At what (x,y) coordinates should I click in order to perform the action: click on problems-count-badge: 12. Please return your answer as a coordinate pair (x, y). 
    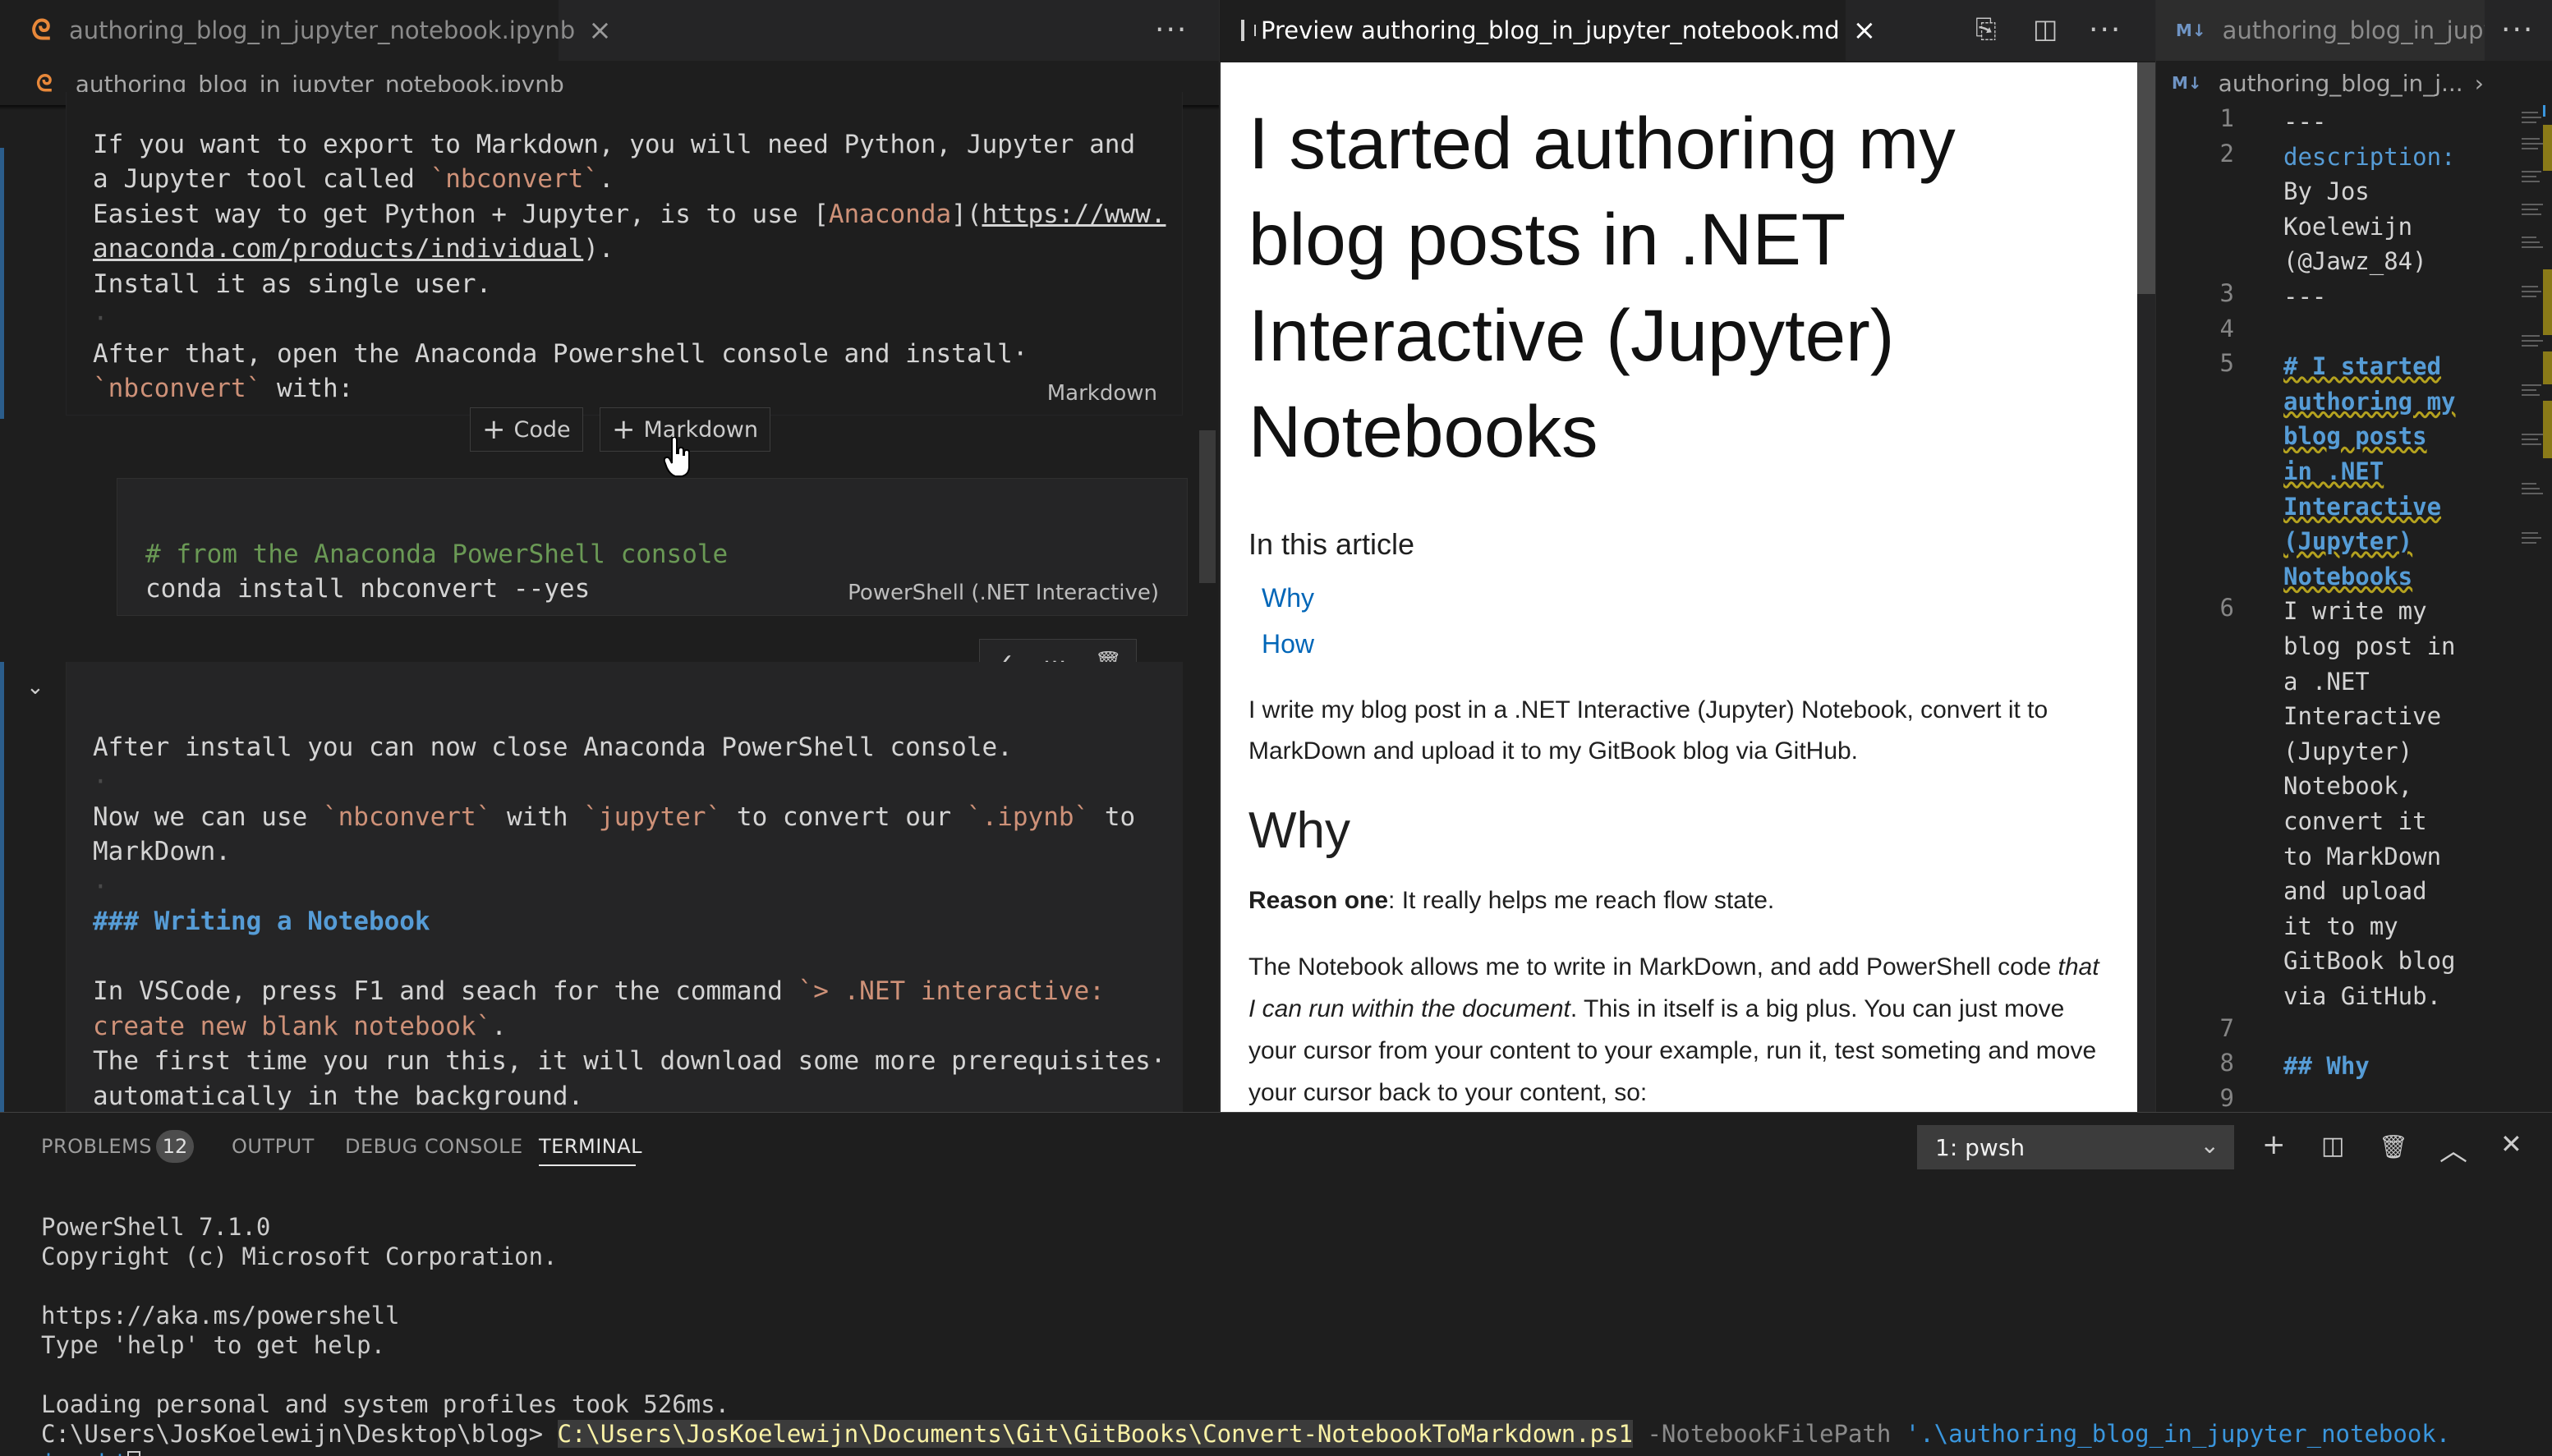
    Looking at the image, I should click on (175, 1146).